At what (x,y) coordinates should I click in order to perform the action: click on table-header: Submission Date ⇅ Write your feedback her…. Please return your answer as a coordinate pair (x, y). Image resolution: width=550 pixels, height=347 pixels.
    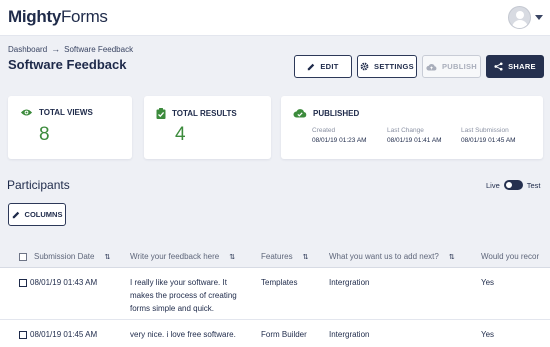
    Looking at the image, I should click on (275, 256).